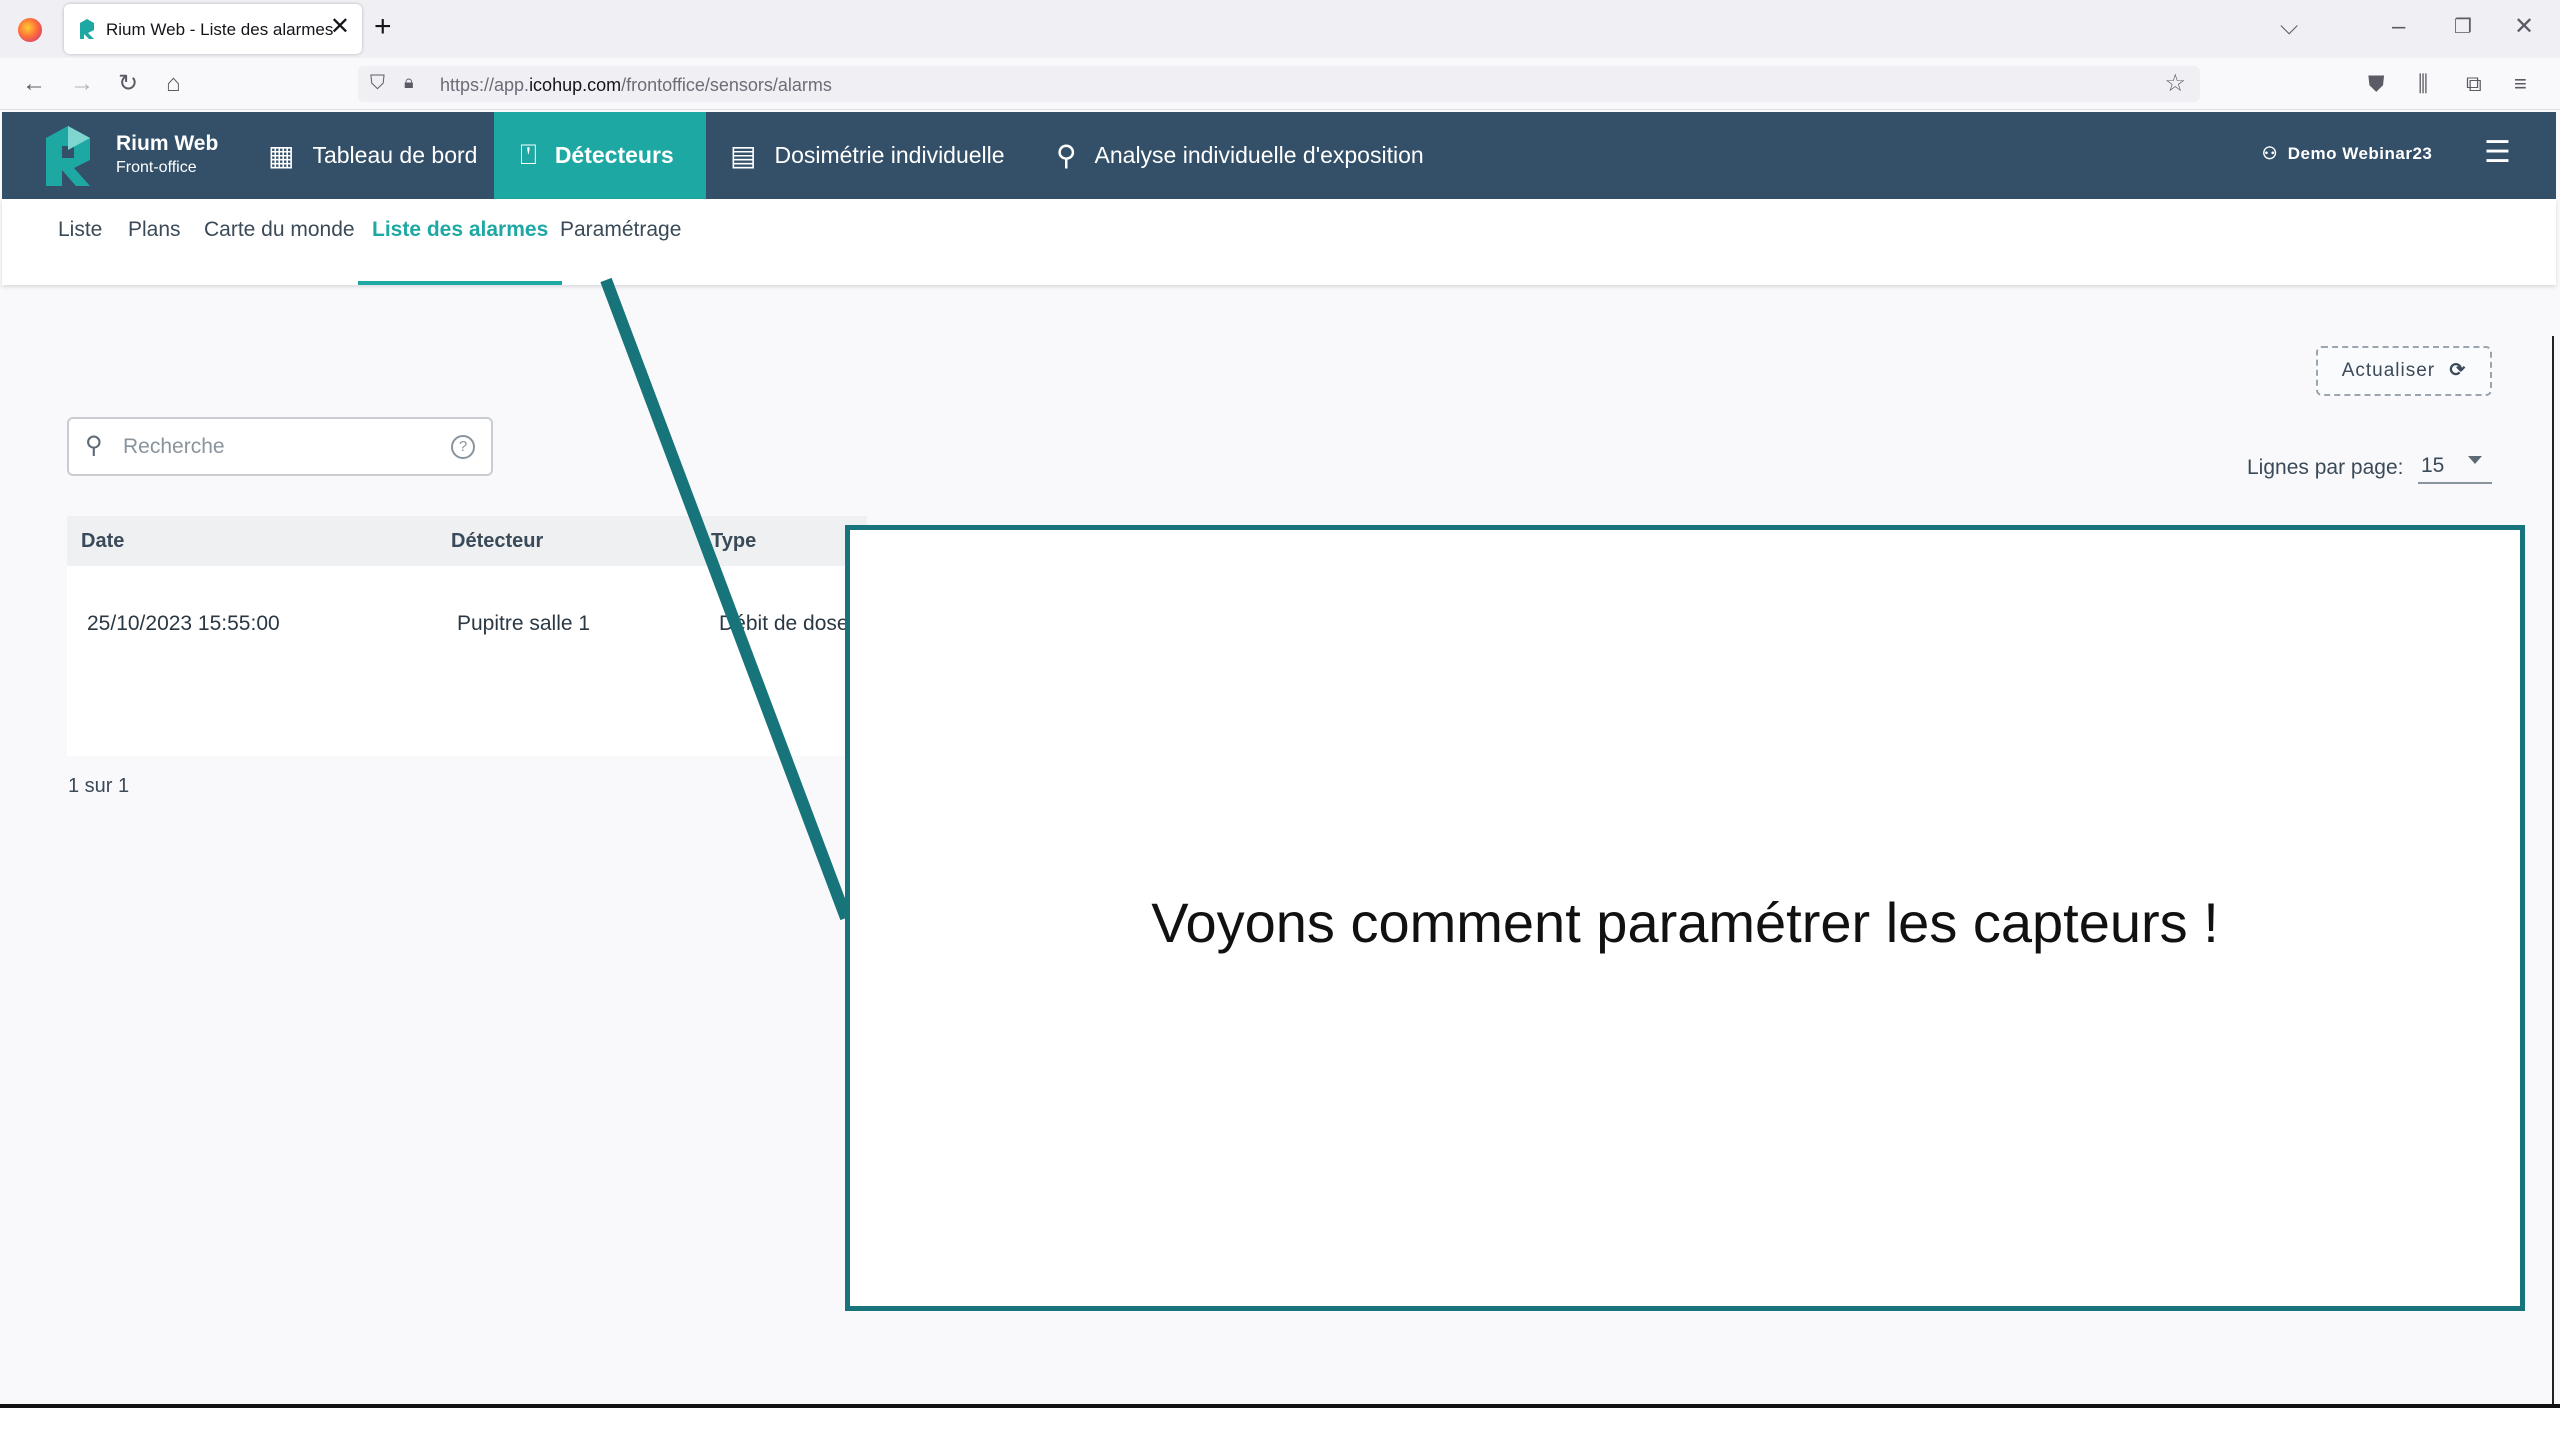 This screenshot has width=2560, height=1440. I want to click on search-input: Recherche, so click(174, 447).